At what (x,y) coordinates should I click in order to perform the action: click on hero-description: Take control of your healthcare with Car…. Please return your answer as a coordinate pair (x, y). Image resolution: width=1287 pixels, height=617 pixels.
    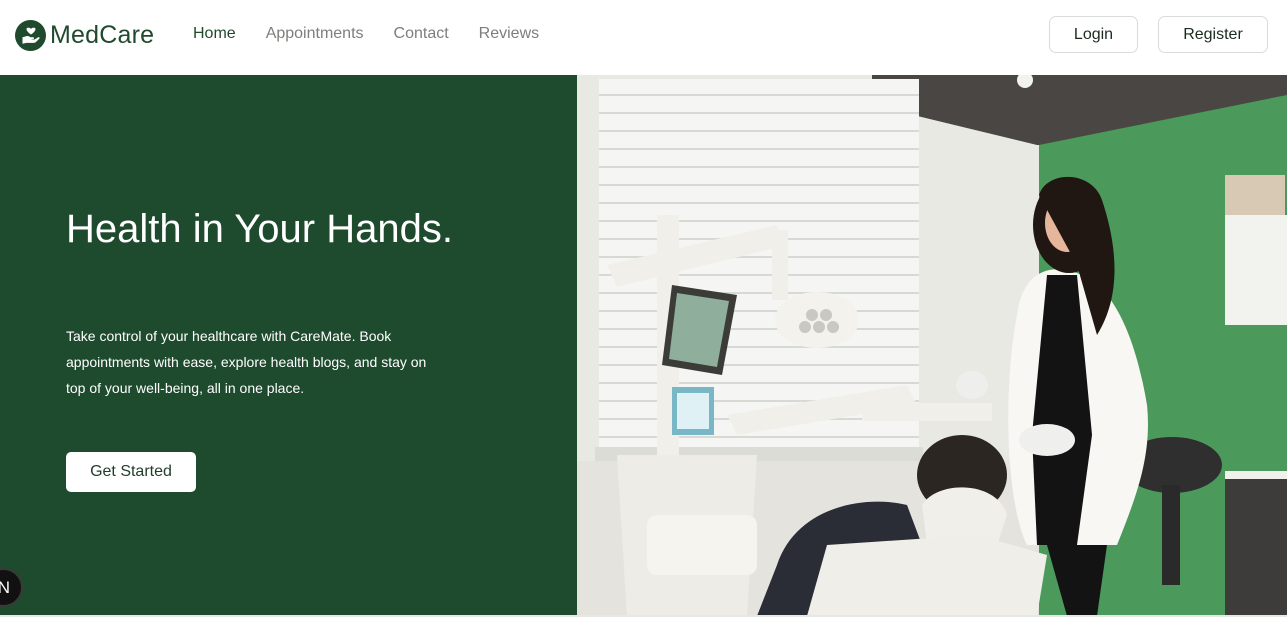
    Looking at the image, I should click on (246, 362).